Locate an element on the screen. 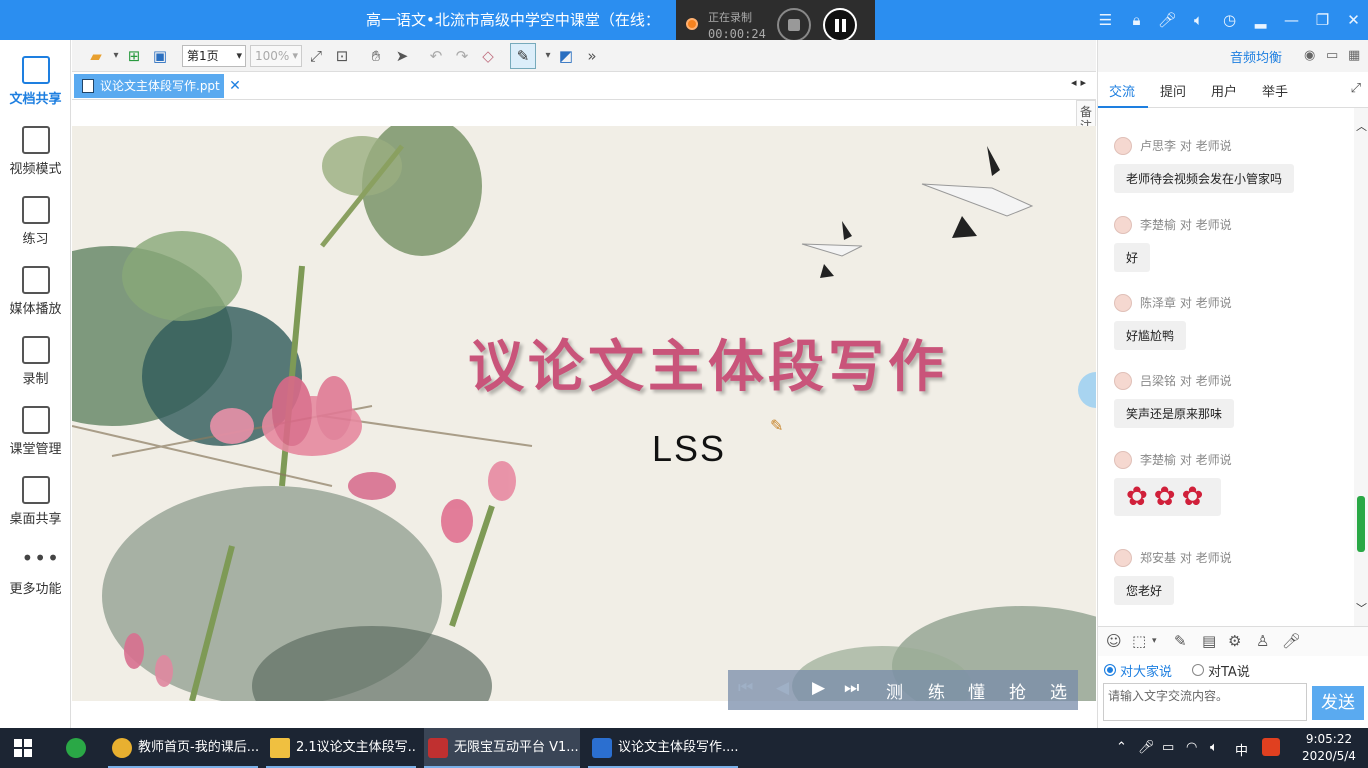 The width and height of the screenshot is (1368, 768). audio-equalizer-link: 音频均衡 is located at coordinates (1256, 56).